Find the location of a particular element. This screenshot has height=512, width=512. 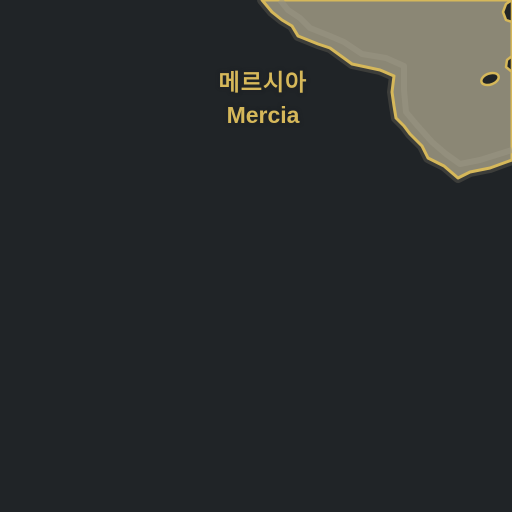

region-label-native: 메르시아 is located at coordinates (263, 83).